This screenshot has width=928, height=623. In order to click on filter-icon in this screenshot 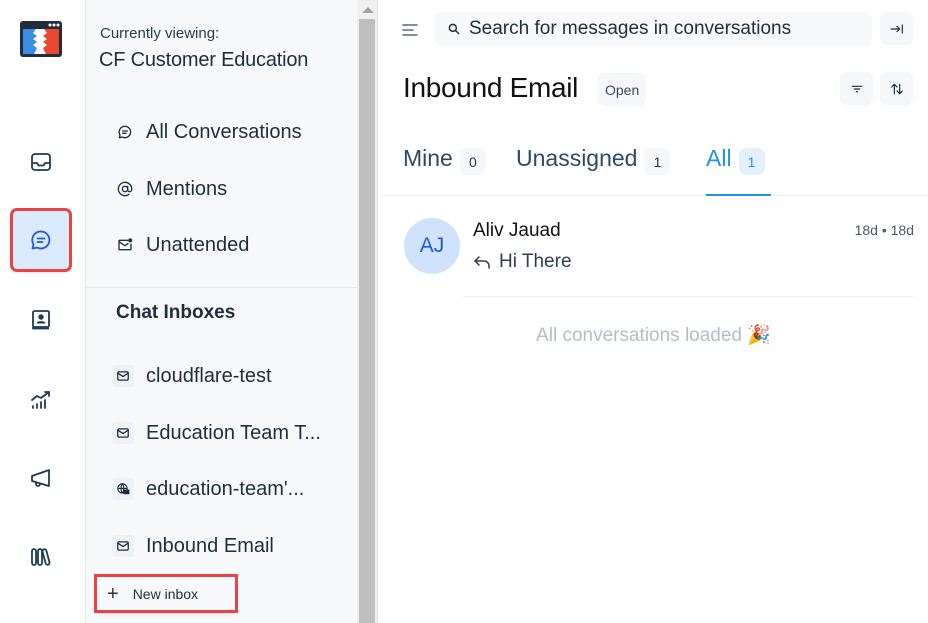, I will do `click(856, 88)`.